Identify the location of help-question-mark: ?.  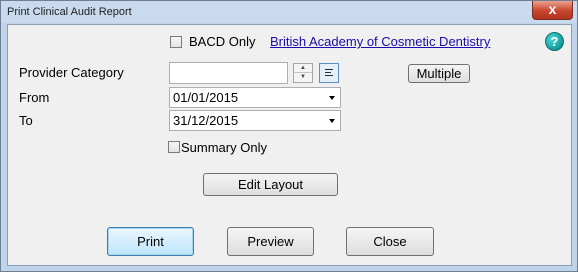
(554, 41).